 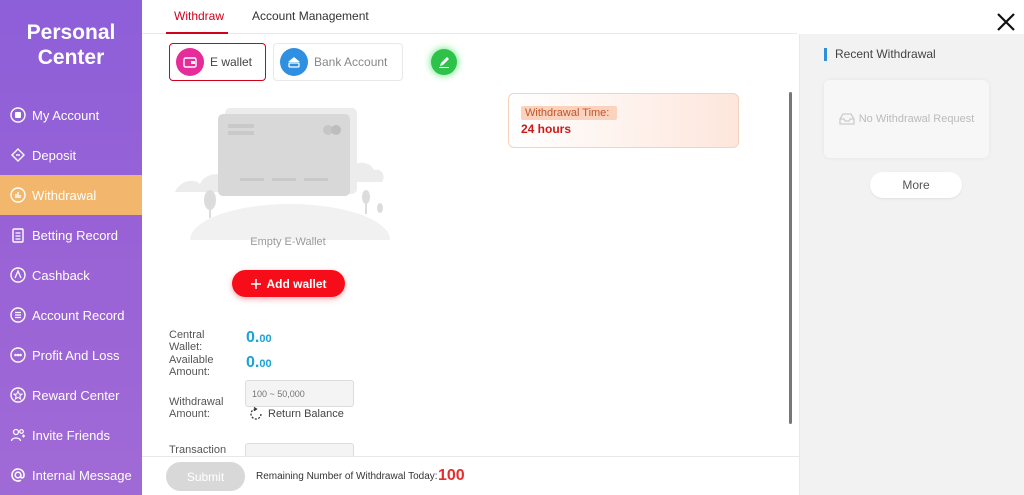 I want to click on chart-icon, so click(x=18, y=355).